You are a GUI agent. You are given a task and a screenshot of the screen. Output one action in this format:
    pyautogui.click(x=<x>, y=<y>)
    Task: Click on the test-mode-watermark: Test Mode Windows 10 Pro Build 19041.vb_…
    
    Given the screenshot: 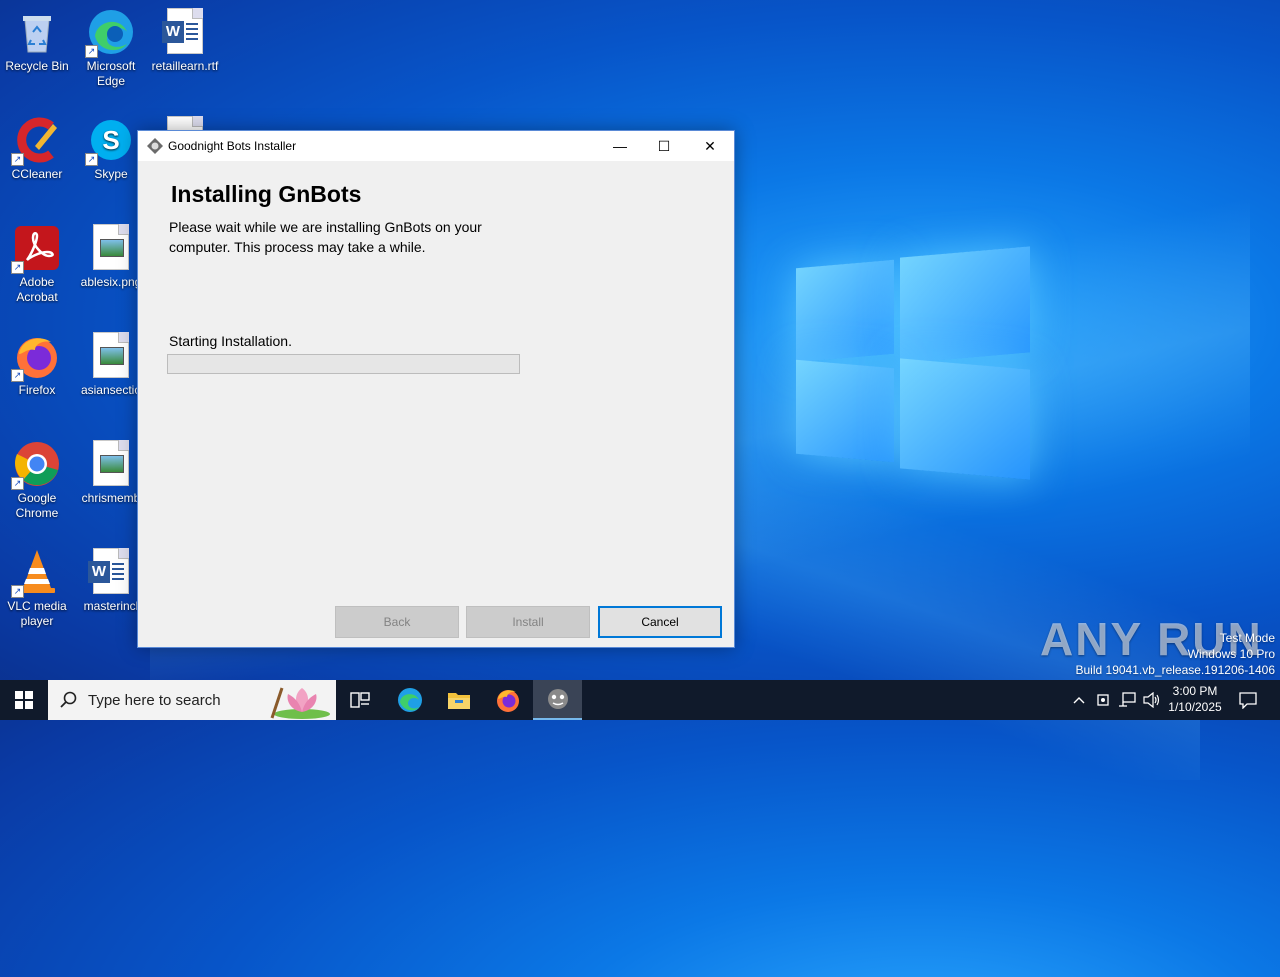 What is the action you would take?
    pyautogui.click(x=1175, y=654)
    